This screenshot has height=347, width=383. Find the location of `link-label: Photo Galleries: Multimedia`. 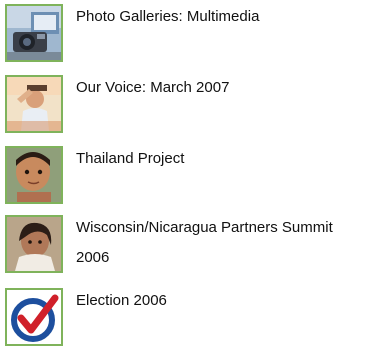

link-label: Photo Galleries: Multimedia is located at coordinates (226, 17).